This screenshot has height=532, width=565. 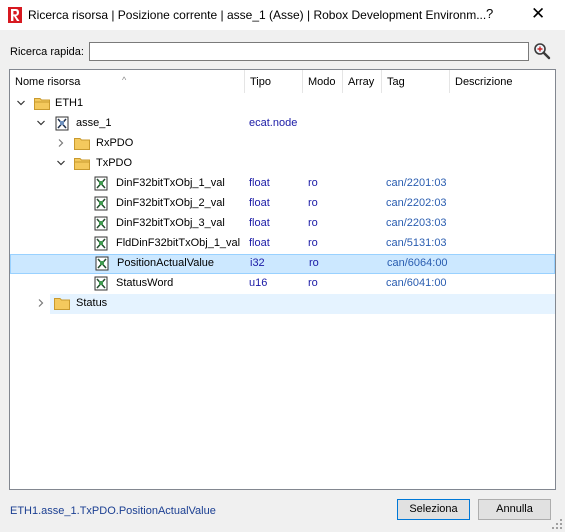 I want to click on item-tag: can/2202:03, so click(x=416, y=203).